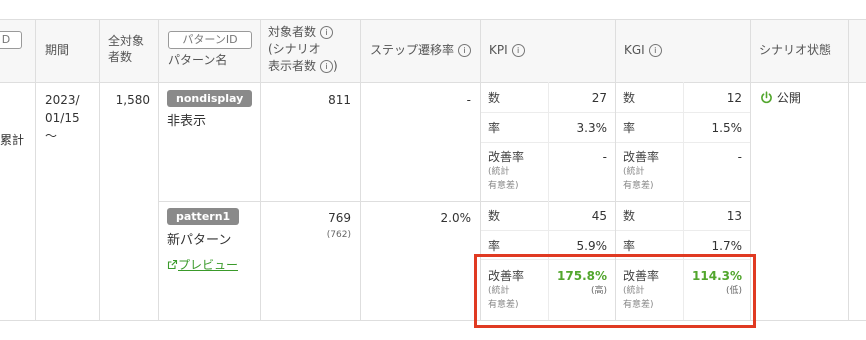 Image resolution: width=866 pixels, height=340 pixels. What do you see at coordinates (503, 186) in the screenshot?
I see `kpi-stat-note: 有意差)` at bounding box center [503, 186].